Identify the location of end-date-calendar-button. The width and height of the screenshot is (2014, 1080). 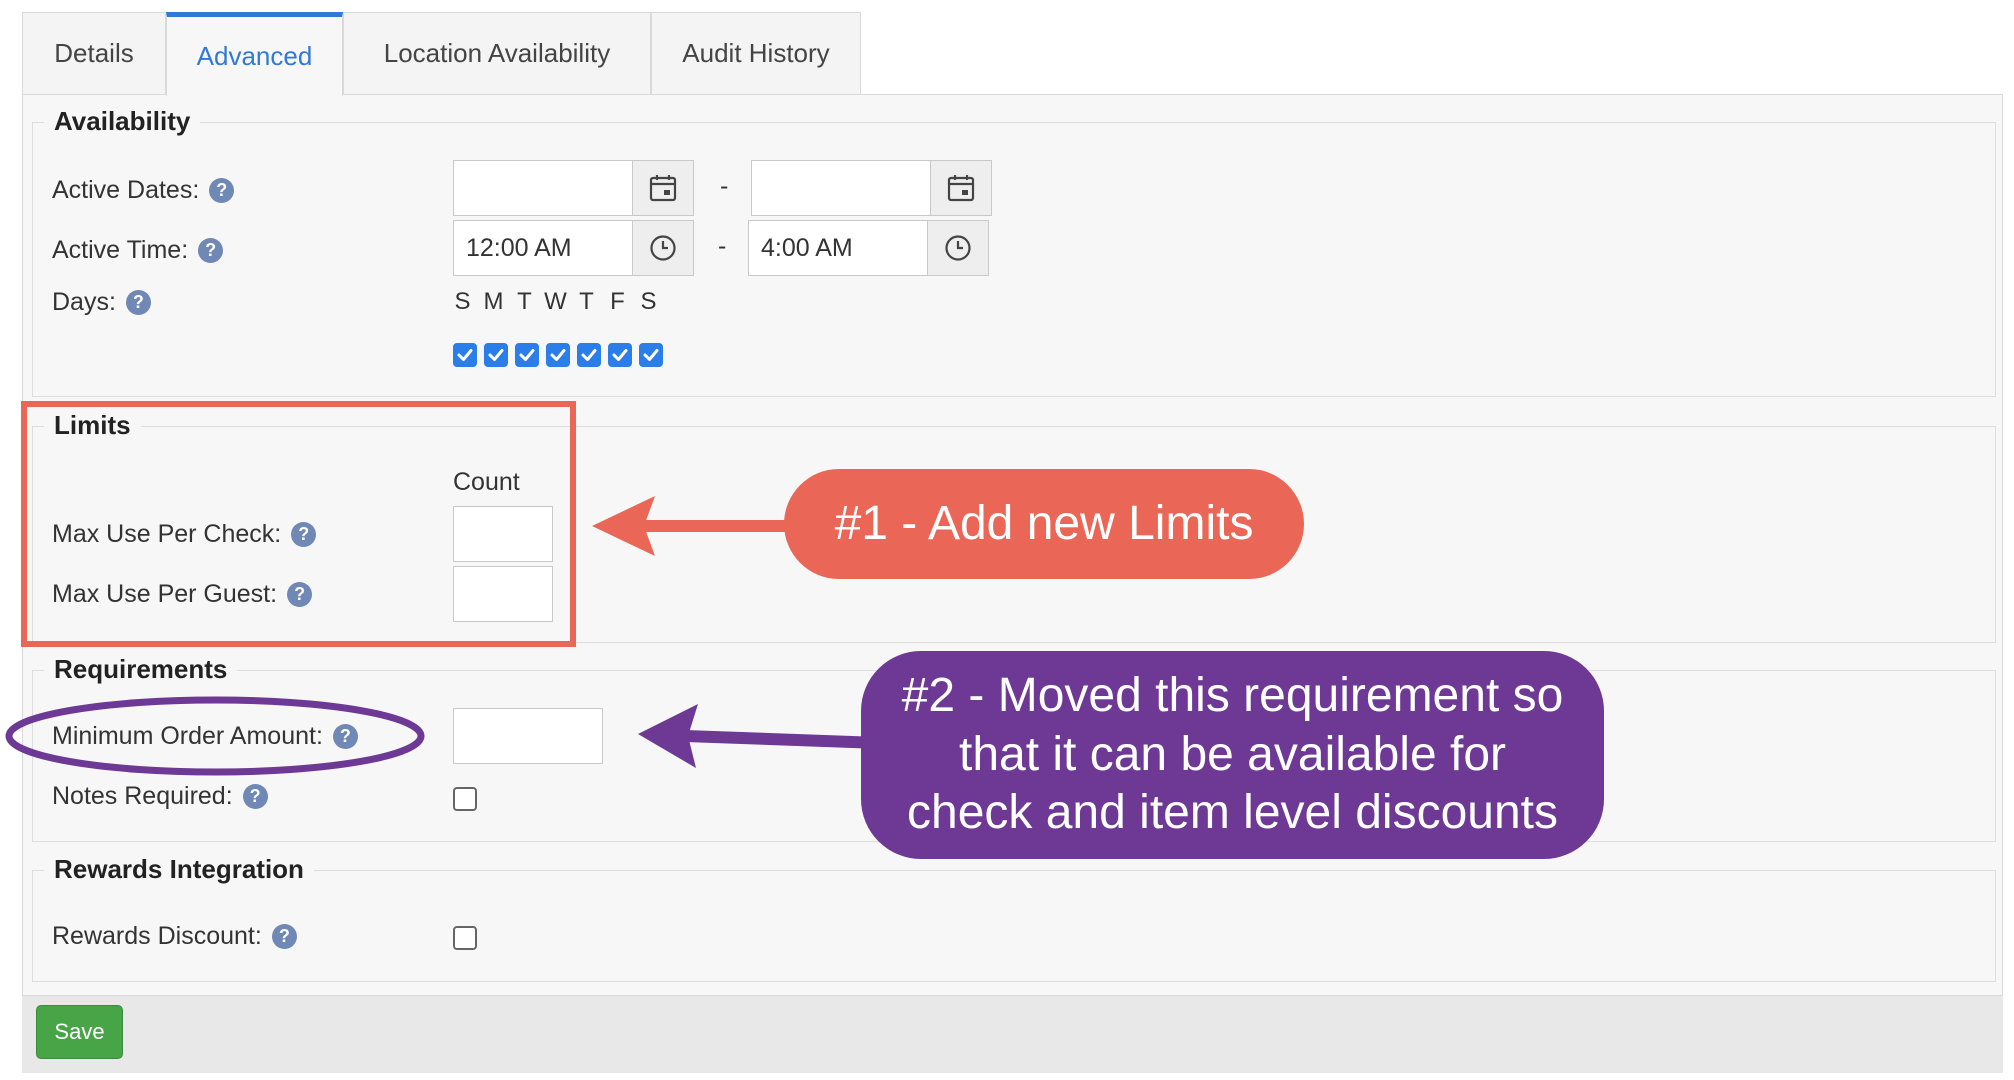
(961, 188).